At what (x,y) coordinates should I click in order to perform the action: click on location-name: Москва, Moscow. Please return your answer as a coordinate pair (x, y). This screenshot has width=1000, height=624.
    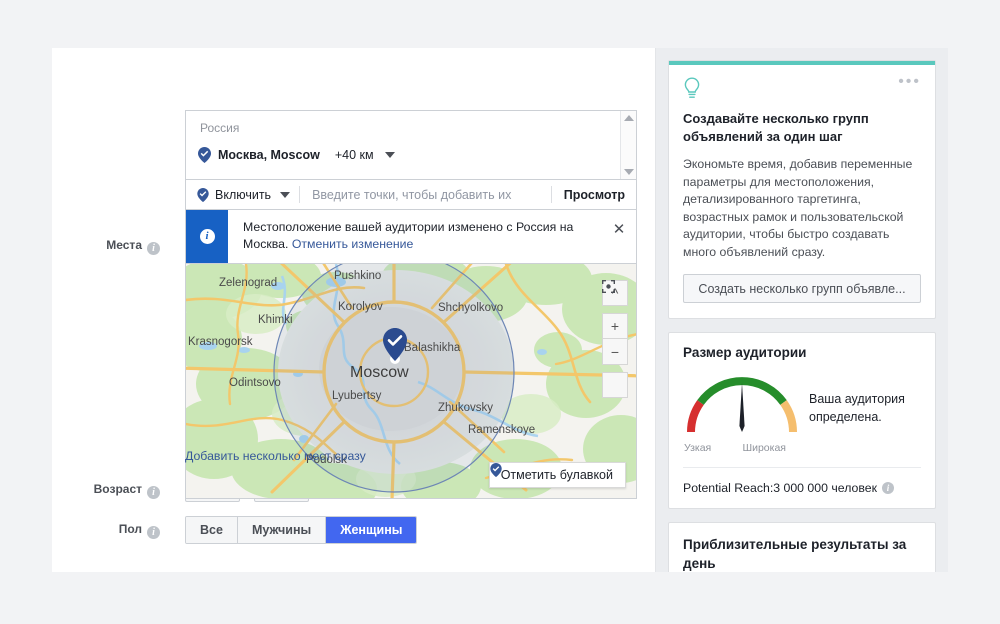
    Looking at the image, I should click on (269, 155).